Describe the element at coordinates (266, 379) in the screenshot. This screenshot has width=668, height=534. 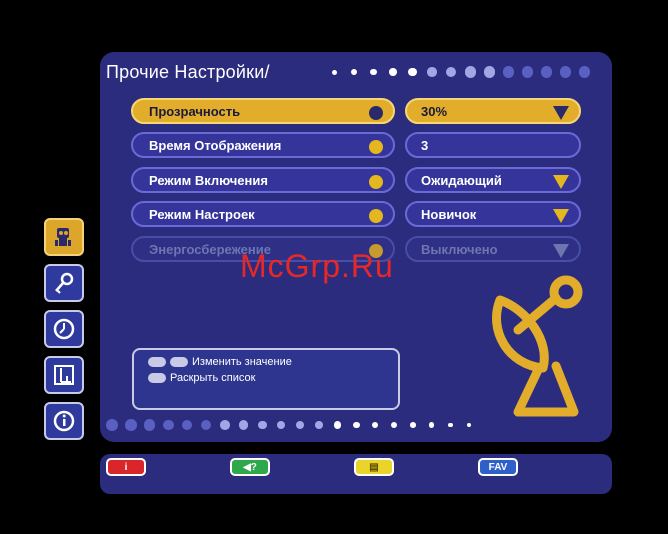
I see `help-box: Изменить значение Раскрыть список` at that location.